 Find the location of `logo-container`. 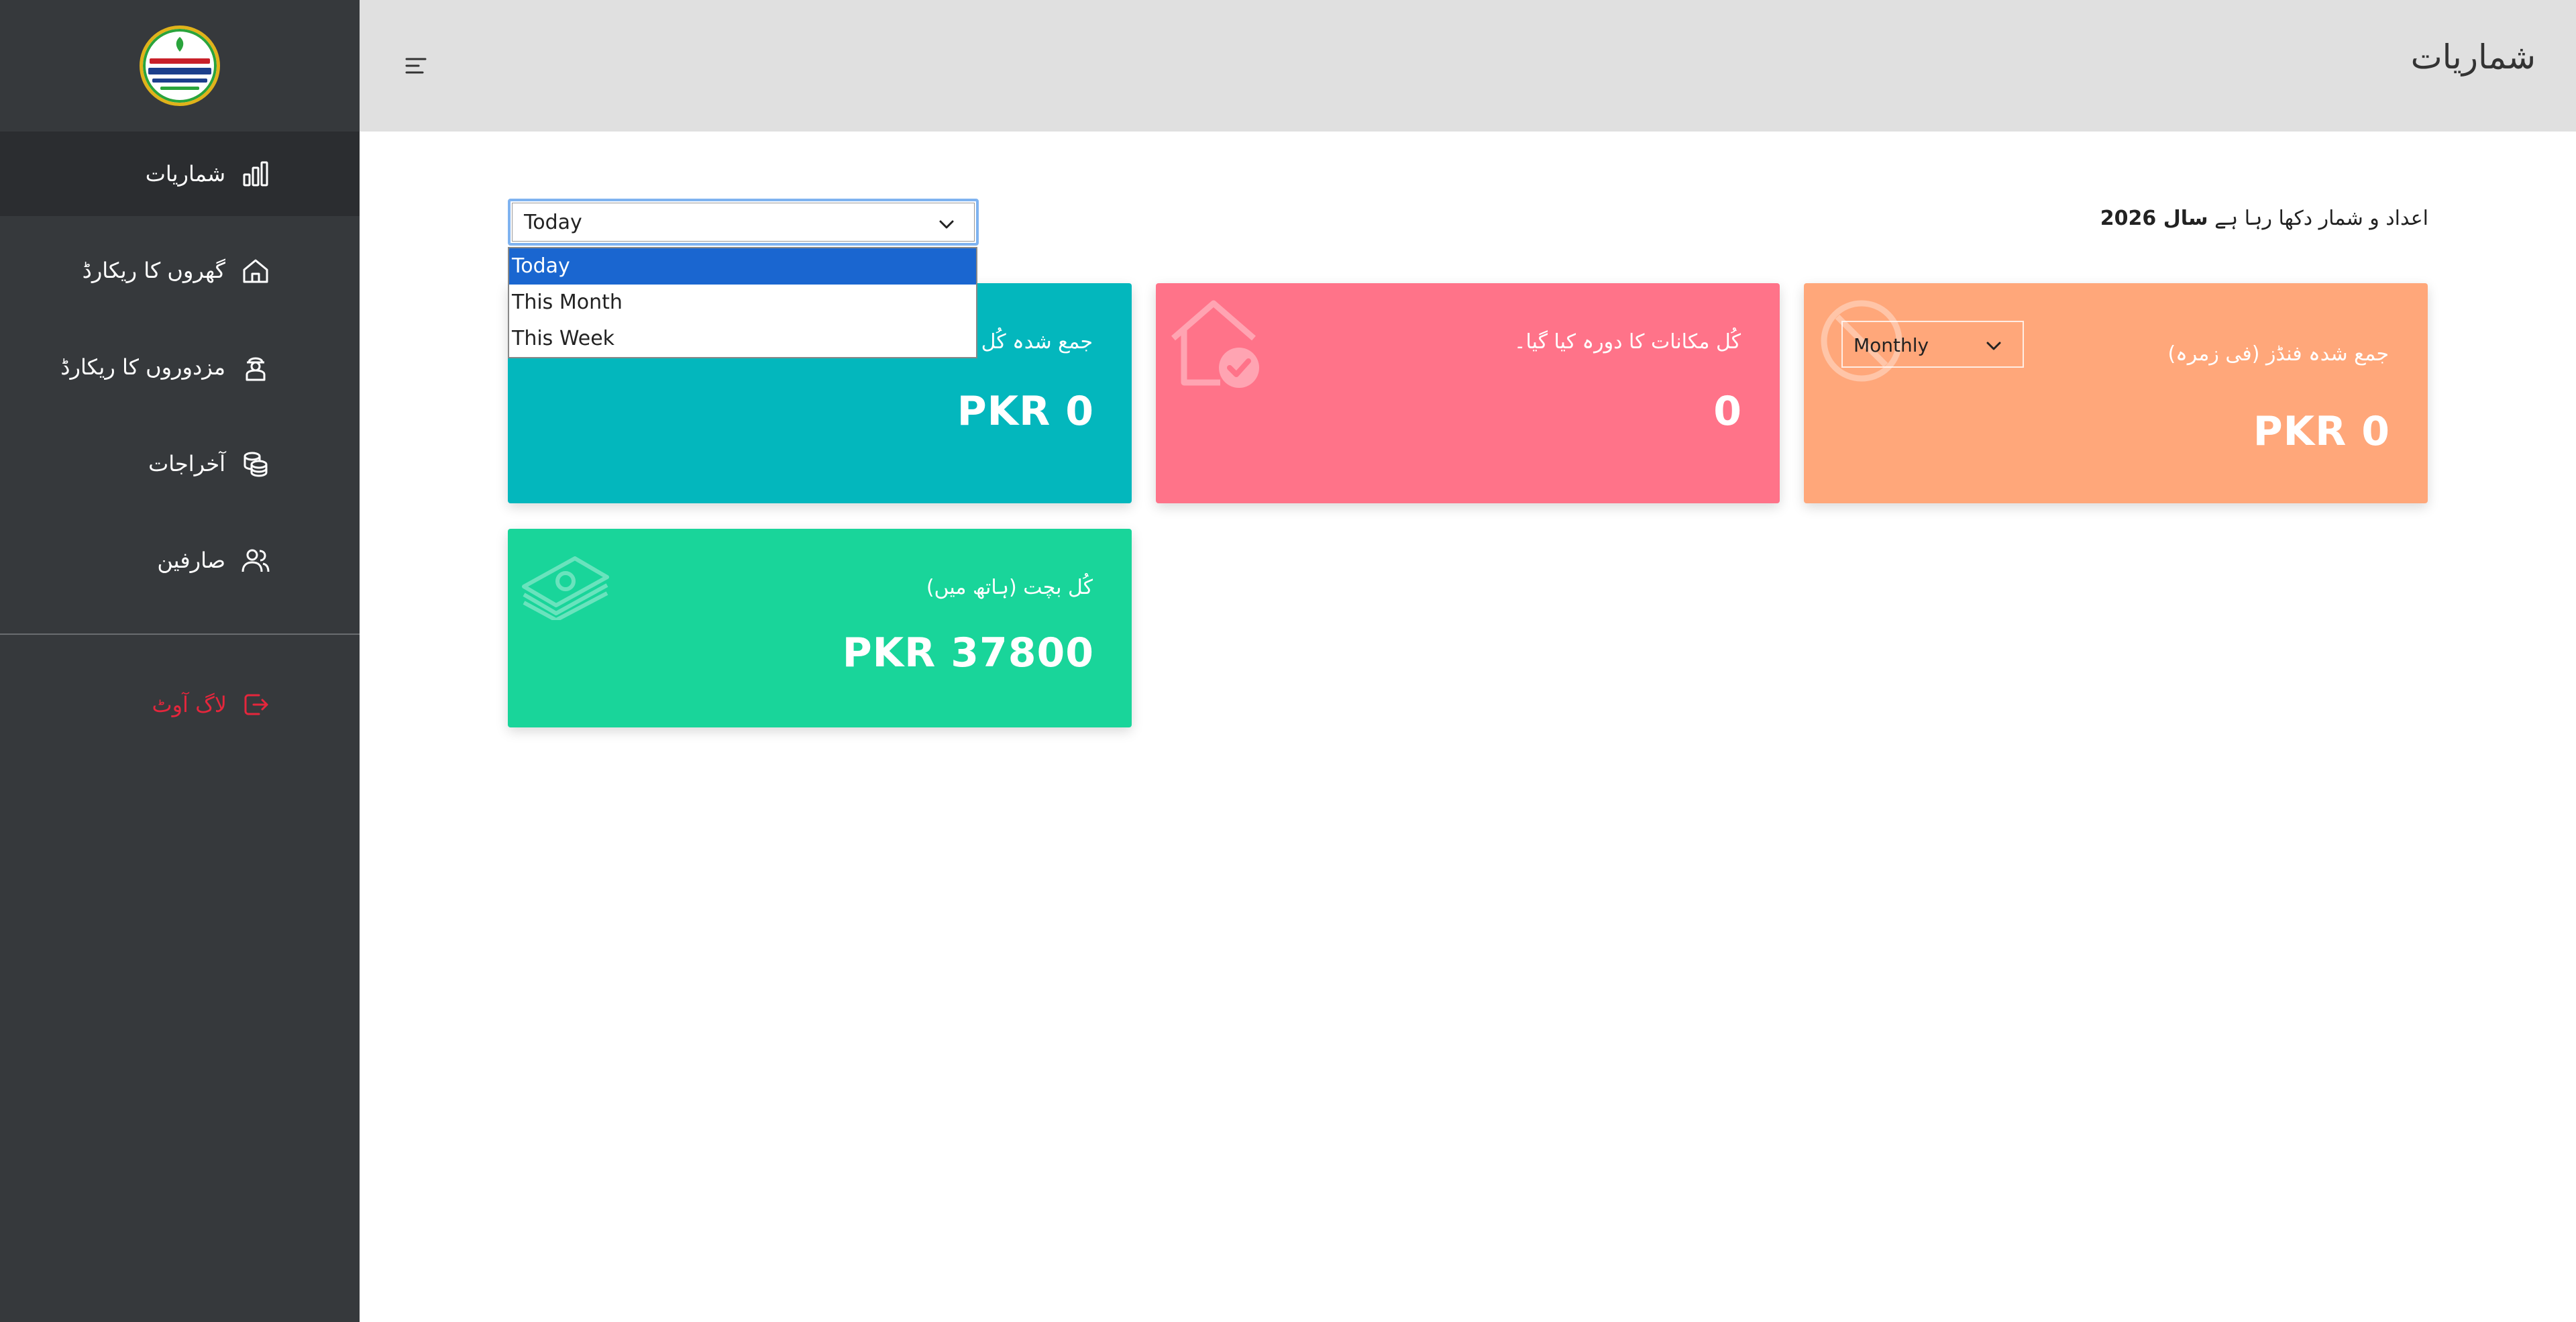

logo-container is located at coordinates (180, 66).